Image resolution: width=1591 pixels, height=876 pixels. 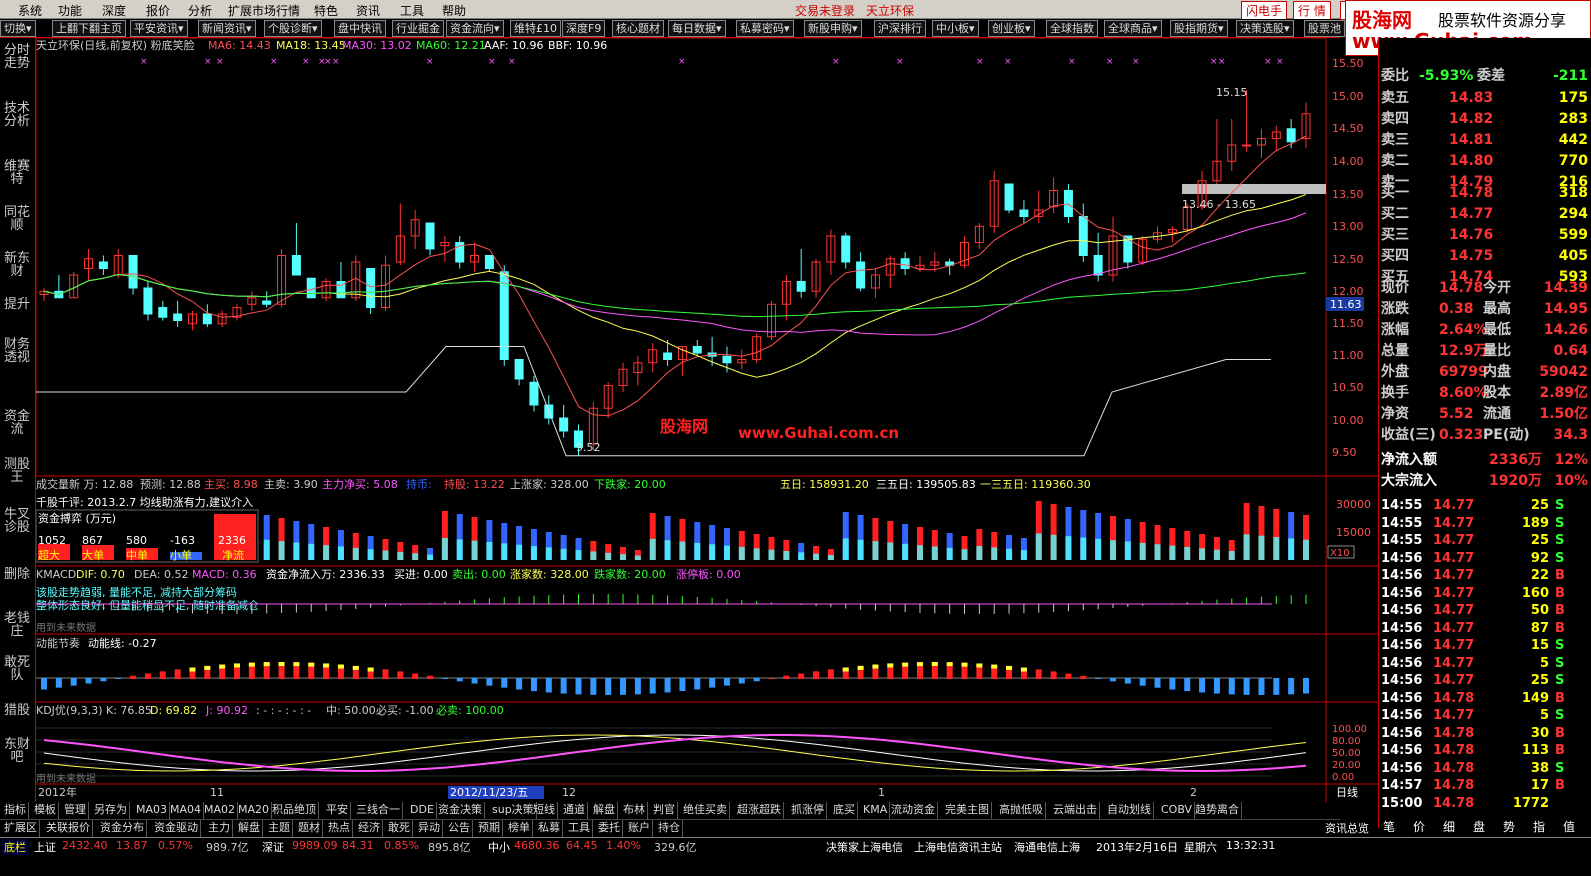 I want to click on side-fundflow: 资金流, so click(x=17, y=423).